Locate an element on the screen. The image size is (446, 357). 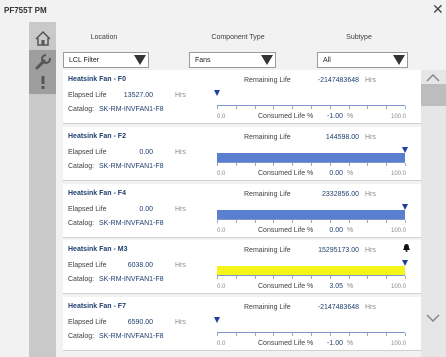
component-type-value: Fans is located at coordinates (203, 60).